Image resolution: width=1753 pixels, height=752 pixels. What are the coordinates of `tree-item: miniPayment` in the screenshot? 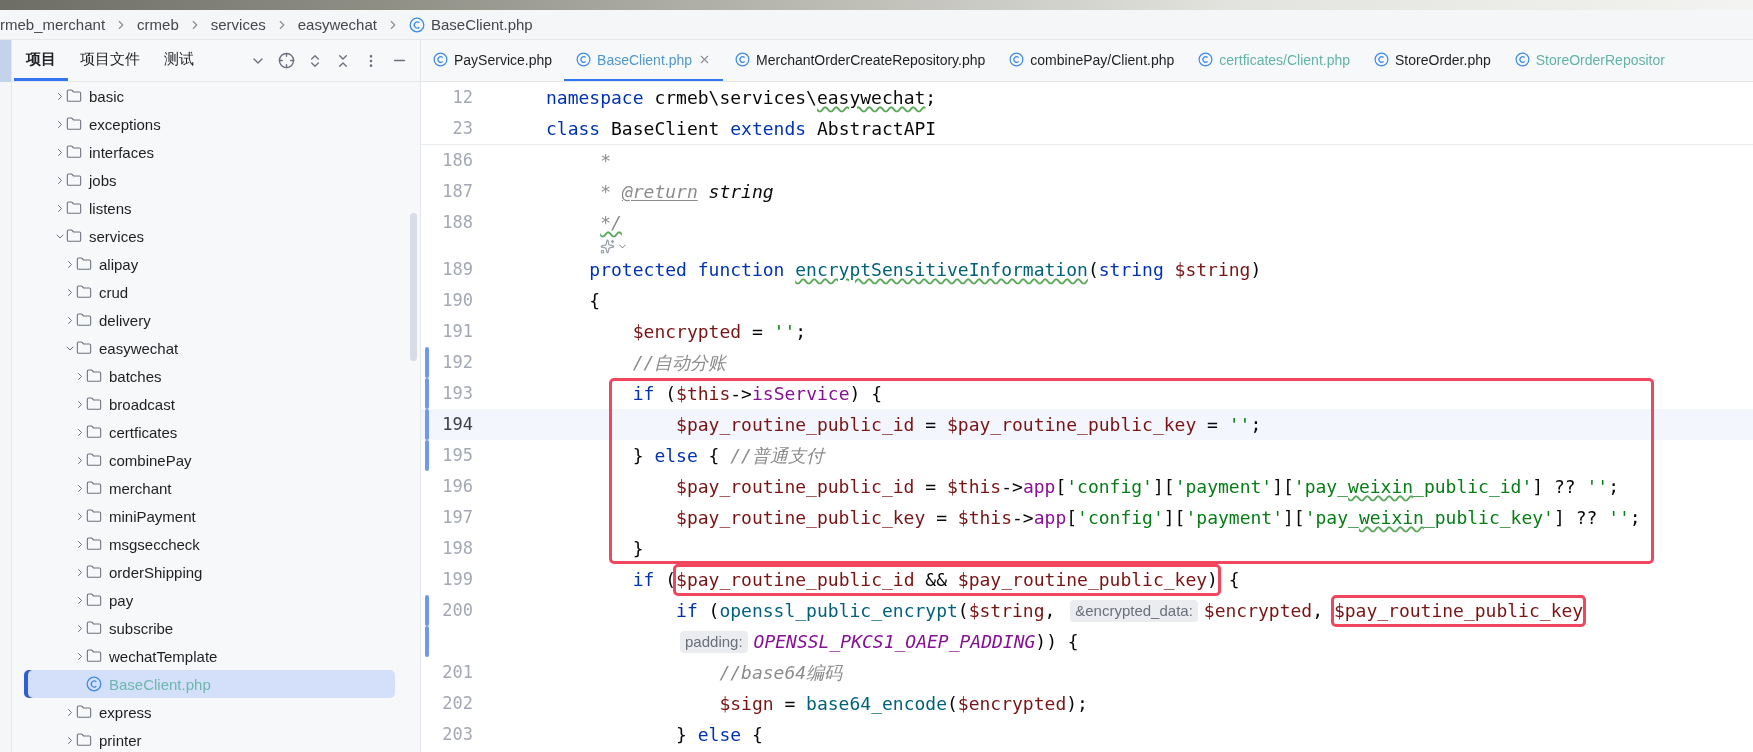 It's located at (209, 516).